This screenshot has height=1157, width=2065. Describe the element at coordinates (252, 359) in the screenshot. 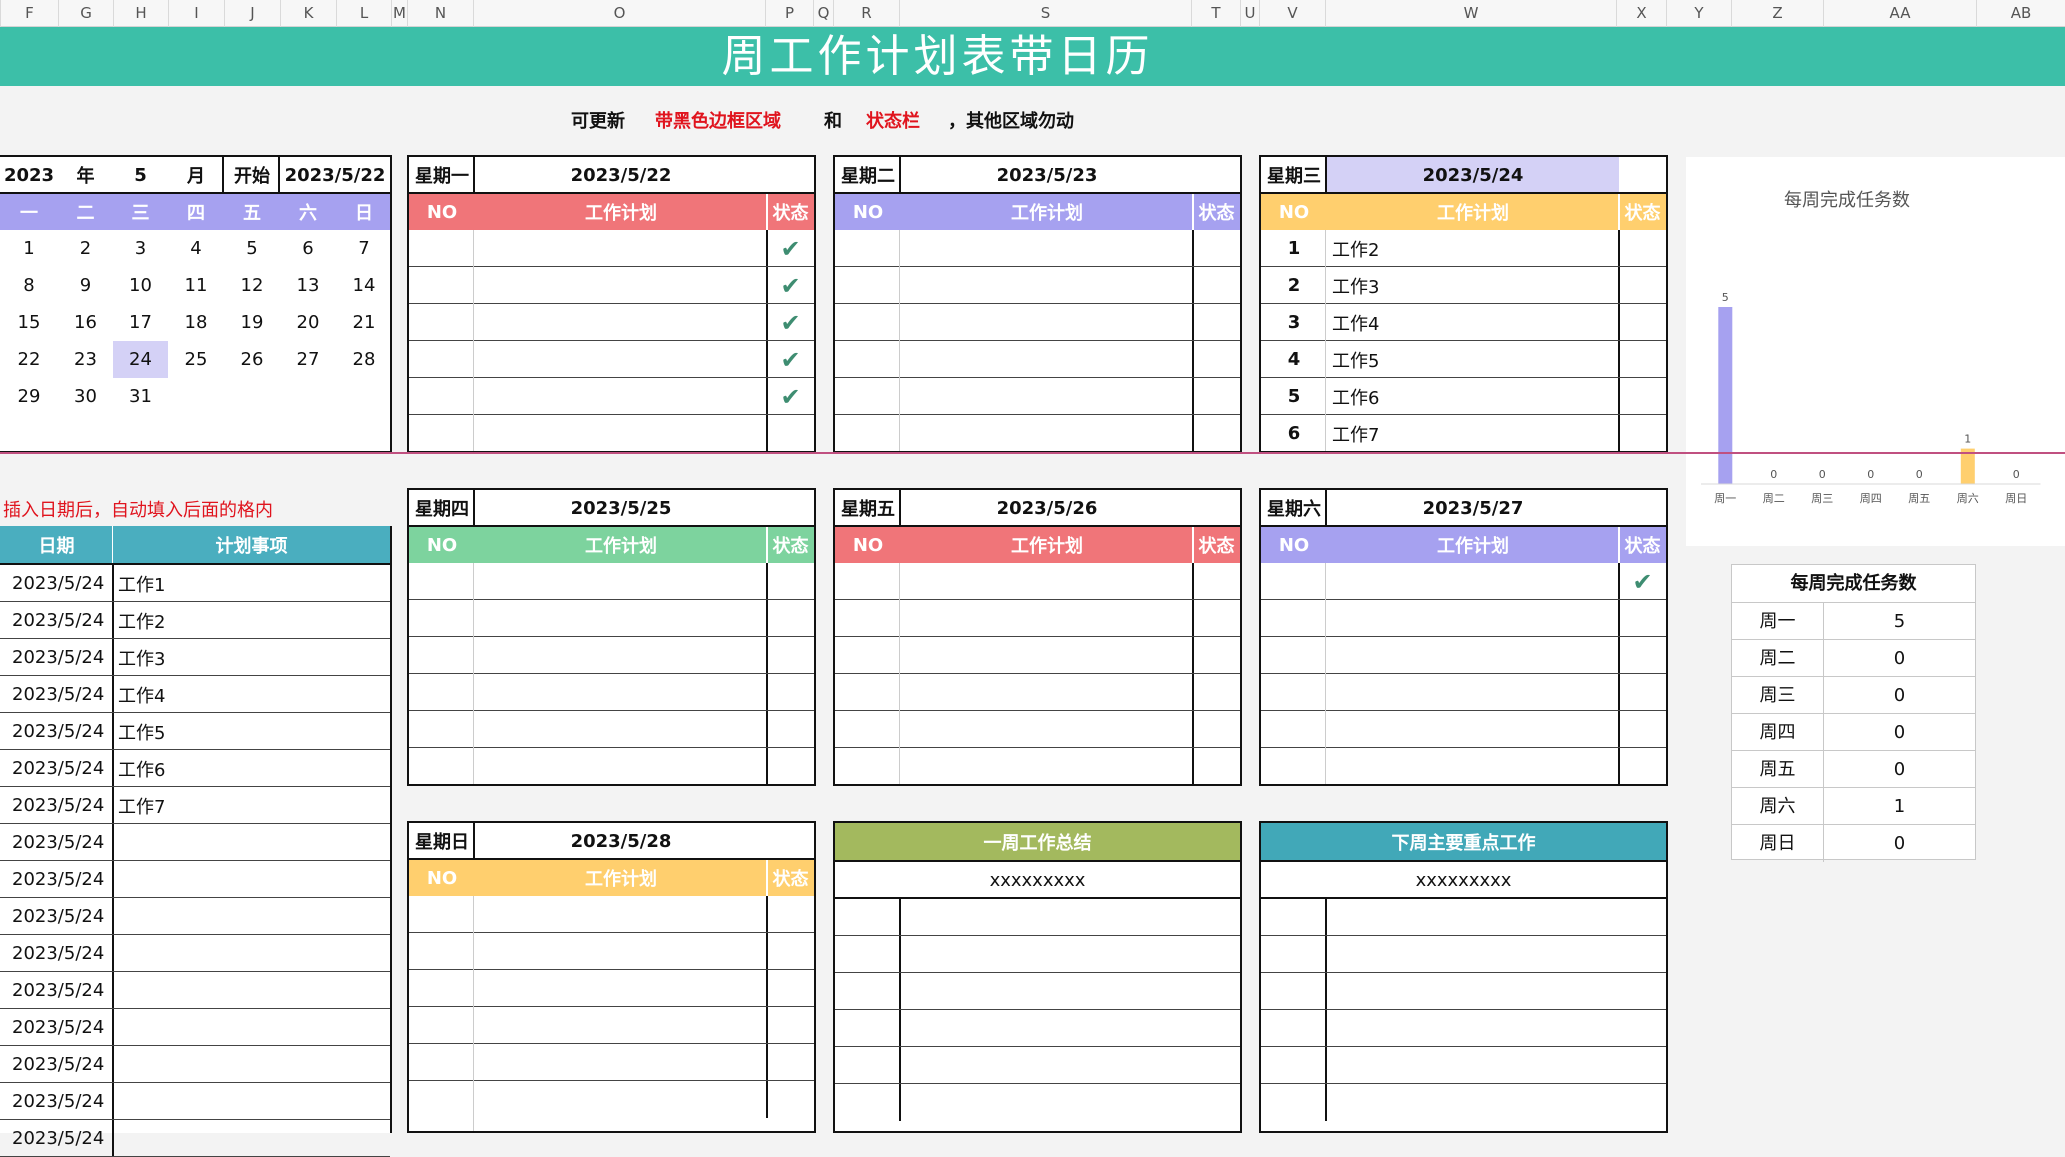

I see `calendar-day: 26` at that location.